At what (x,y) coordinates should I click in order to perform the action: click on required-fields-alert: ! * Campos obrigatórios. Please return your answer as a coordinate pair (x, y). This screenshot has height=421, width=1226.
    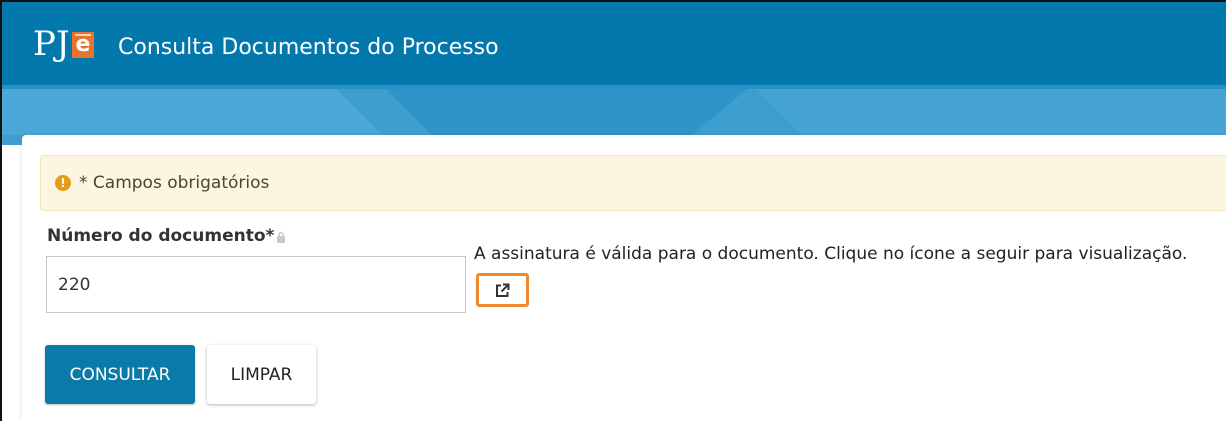
    Looking at the image, I should click on (633, 183).